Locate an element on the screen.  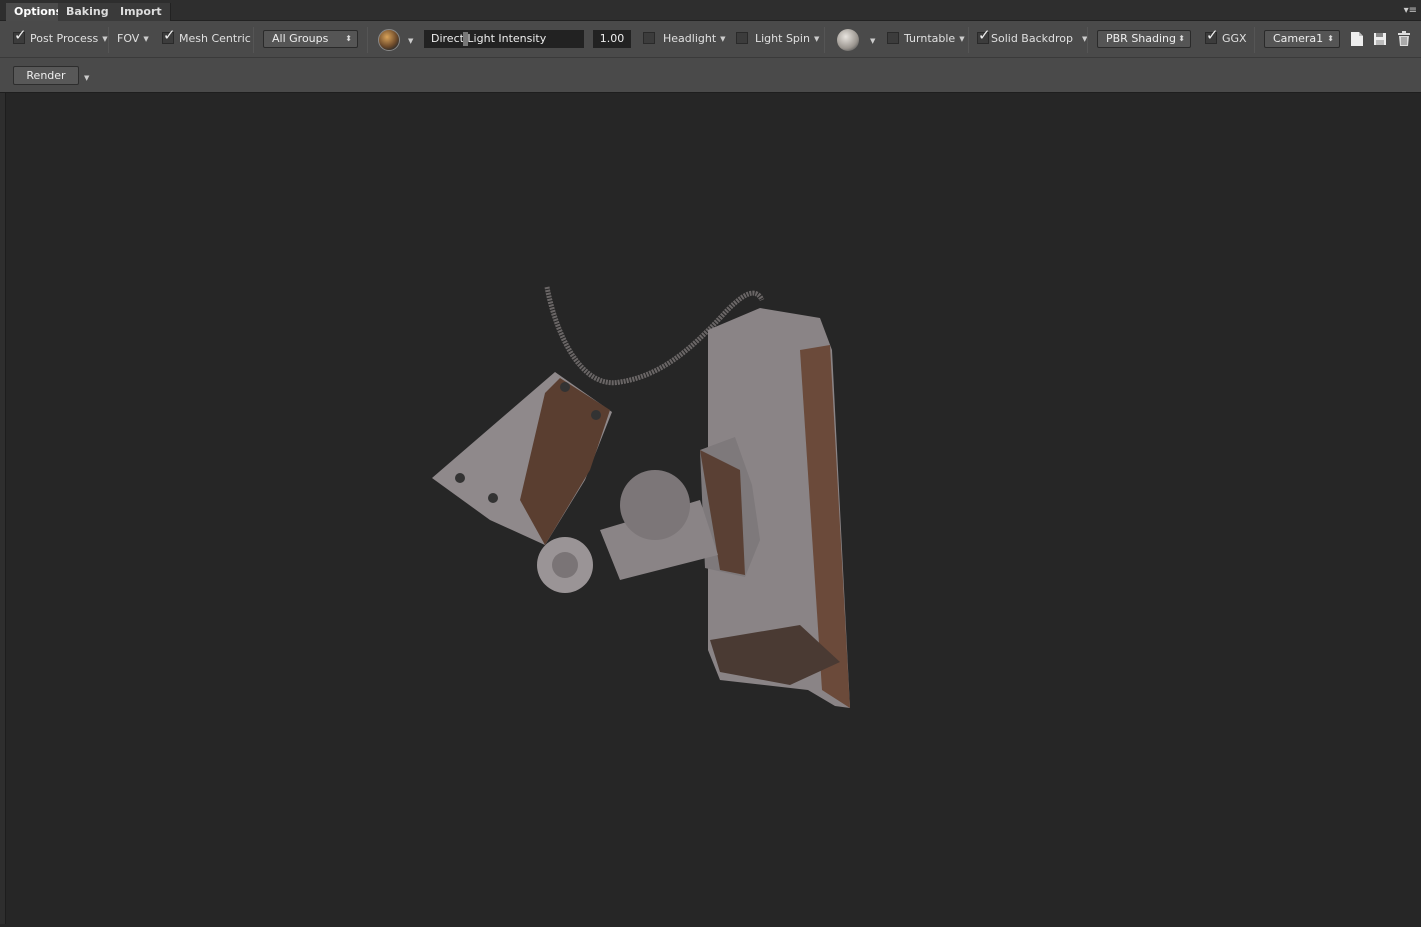
fov-label: FOV is located at coordinates (128, 38).